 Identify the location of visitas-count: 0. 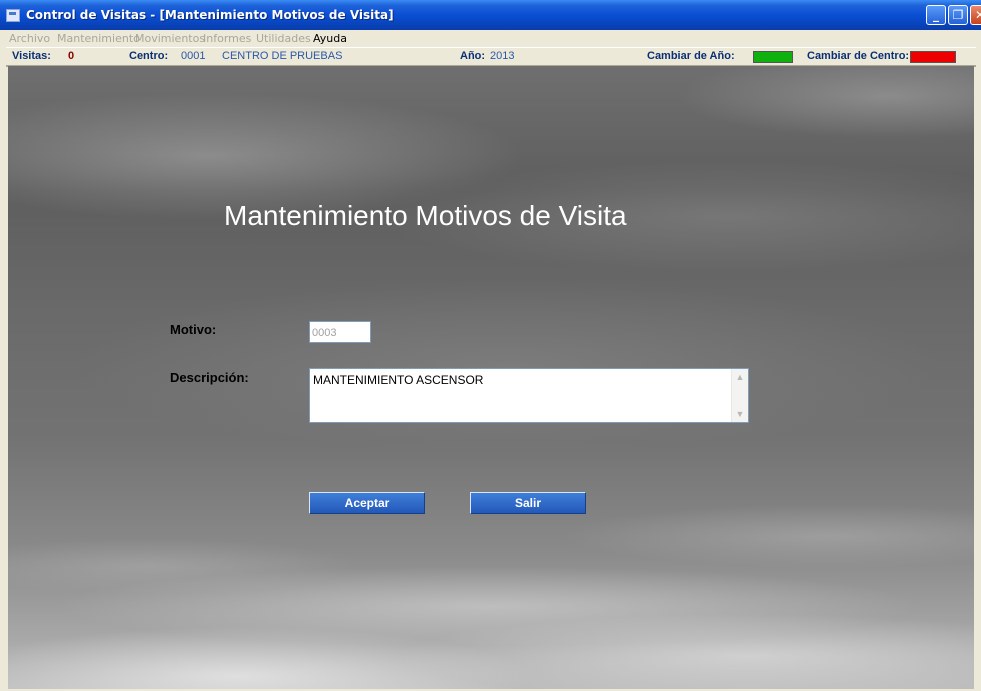
(71, 56).